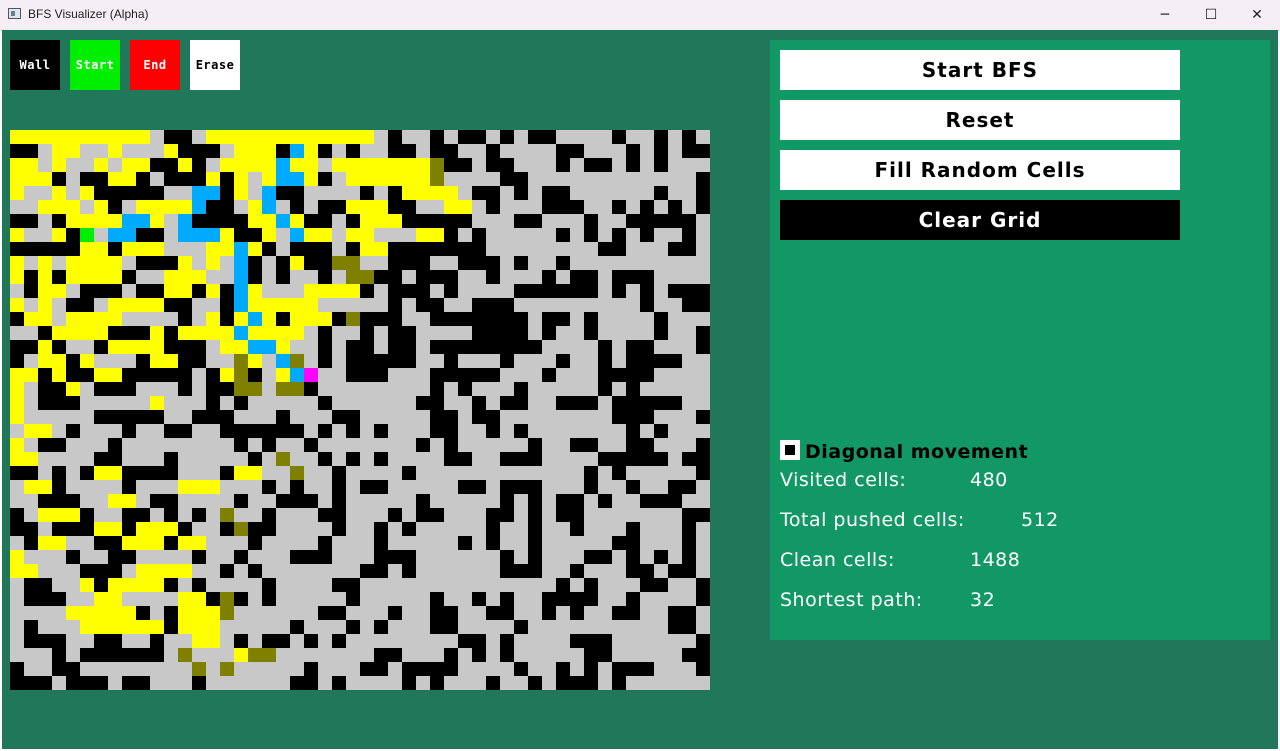  Describe the element at coordinates (311, 375) in the screenshot. I see `end-cell` at that location.